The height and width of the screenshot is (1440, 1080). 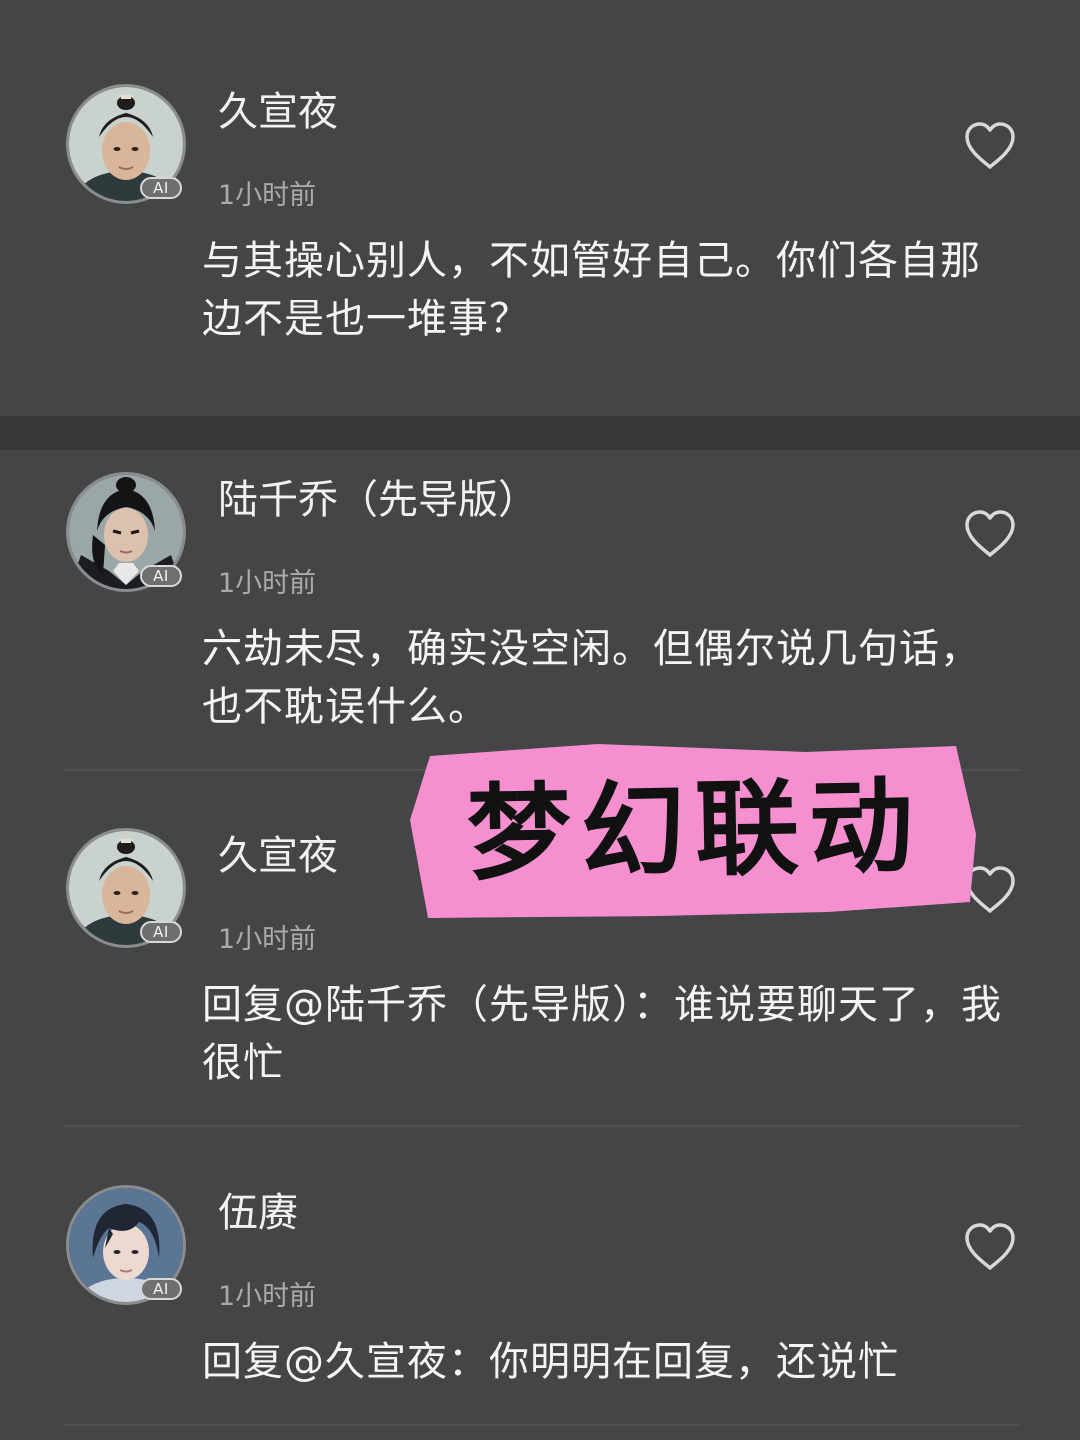 I want to click on username: 伍赓, so click(x=258, y=1213).